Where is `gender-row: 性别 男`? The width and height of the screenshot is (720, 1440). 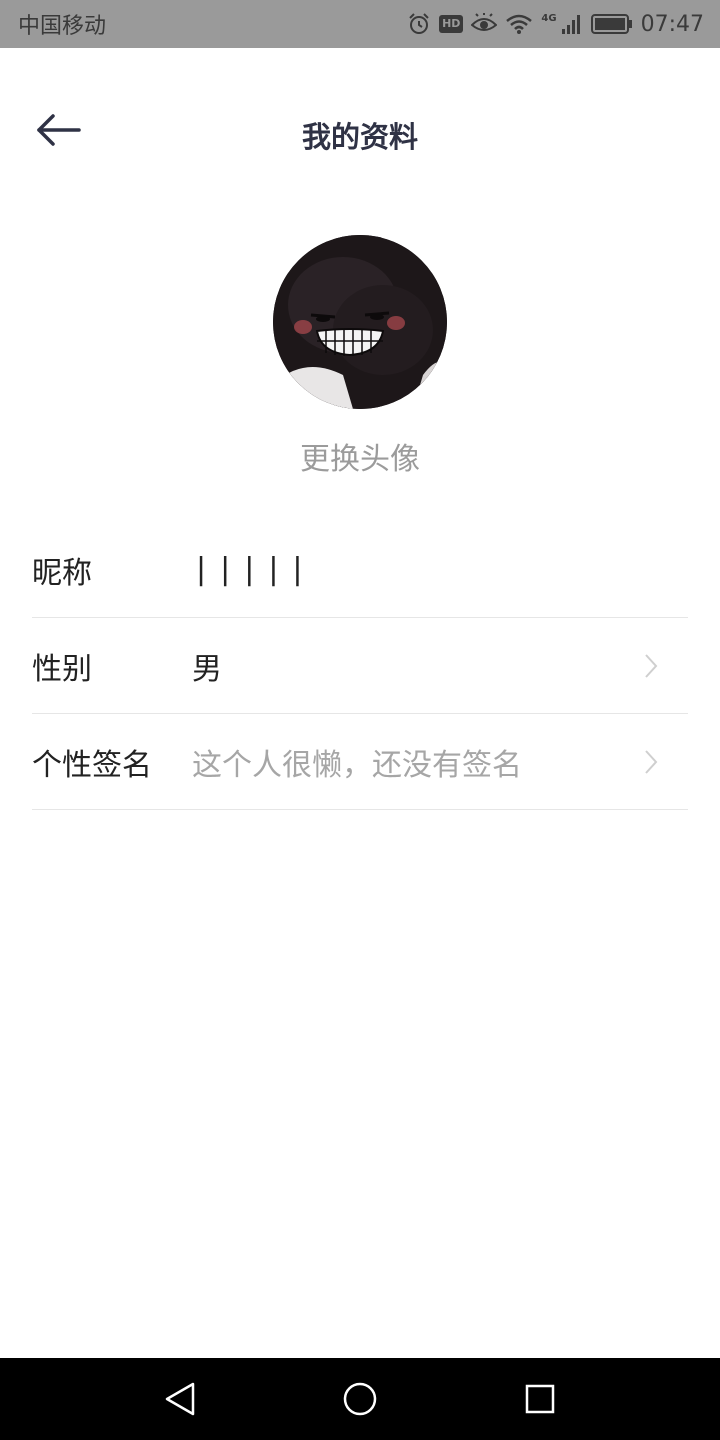 gender-row: 性别 男 is located at coordinates (360, 666).